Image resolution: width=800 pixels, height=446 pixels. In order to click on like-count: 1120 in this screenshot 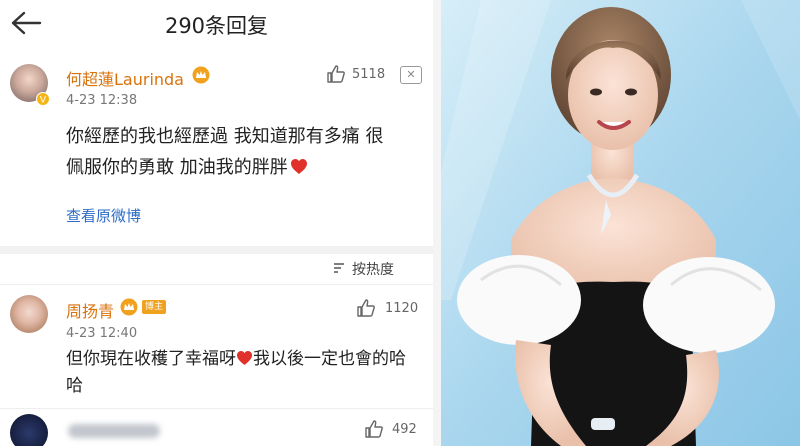, I will do `click(402, 308)`.